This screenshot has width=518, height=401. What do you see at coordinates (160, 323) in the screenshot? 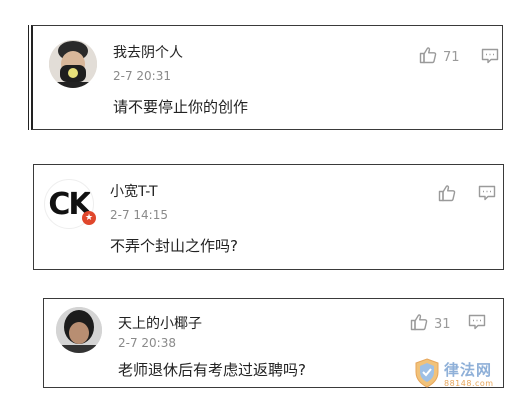
I see `comment-username: 天上的小椰子` at bounding box center [160, 323].